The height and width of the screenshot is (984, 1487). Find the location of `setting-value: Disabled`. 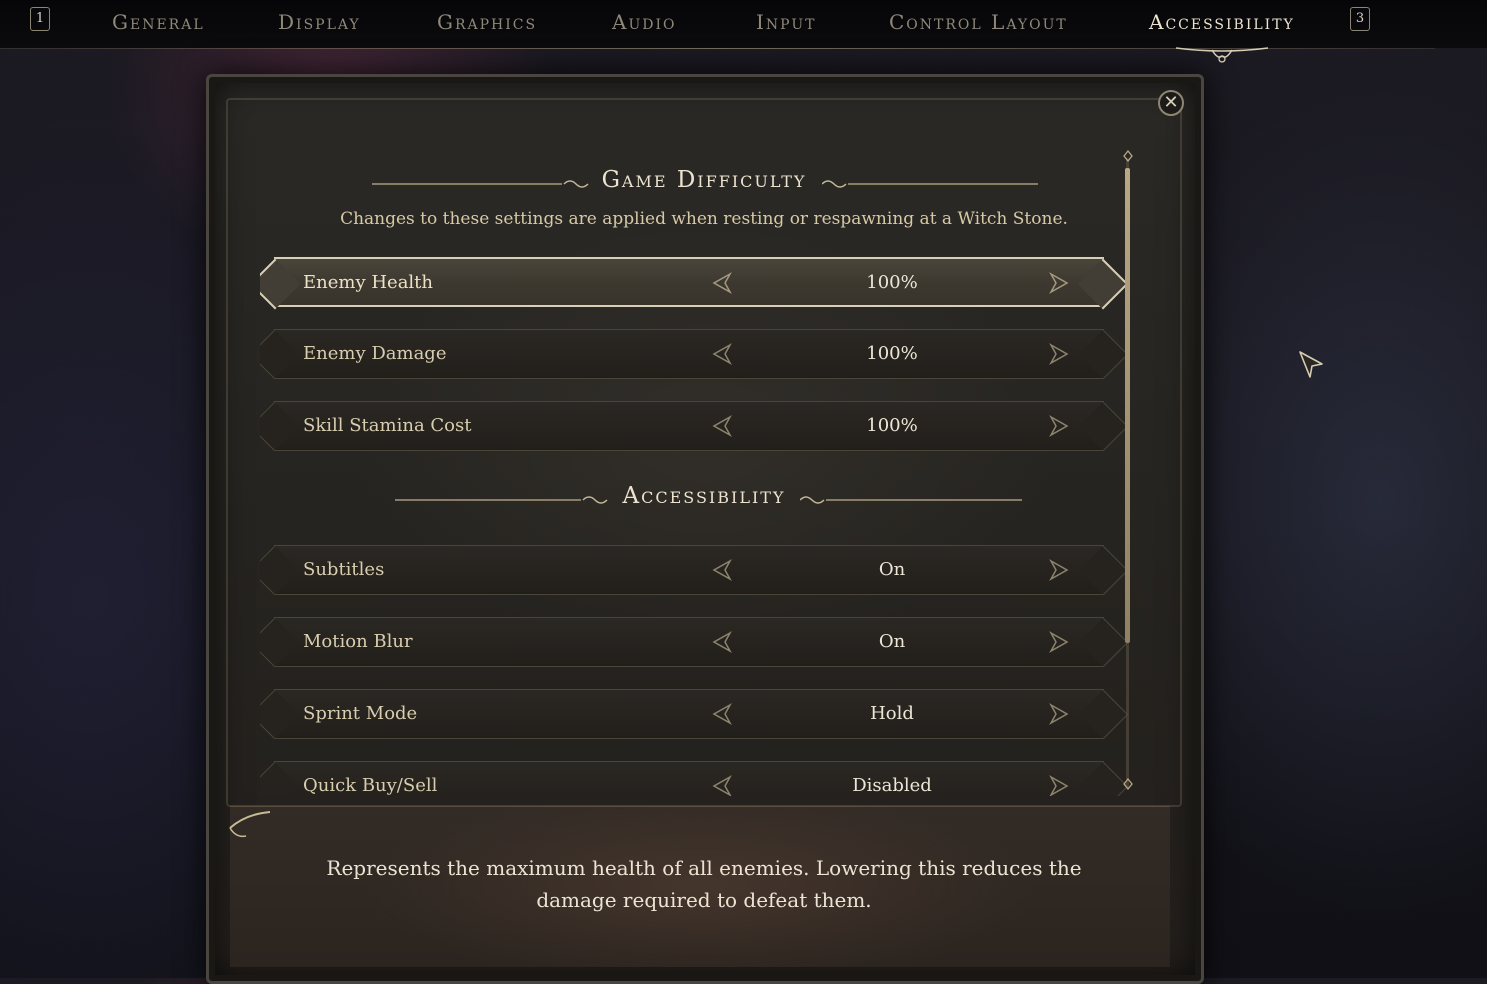

setting-value: Disabled is located at coordinates (892, 785).